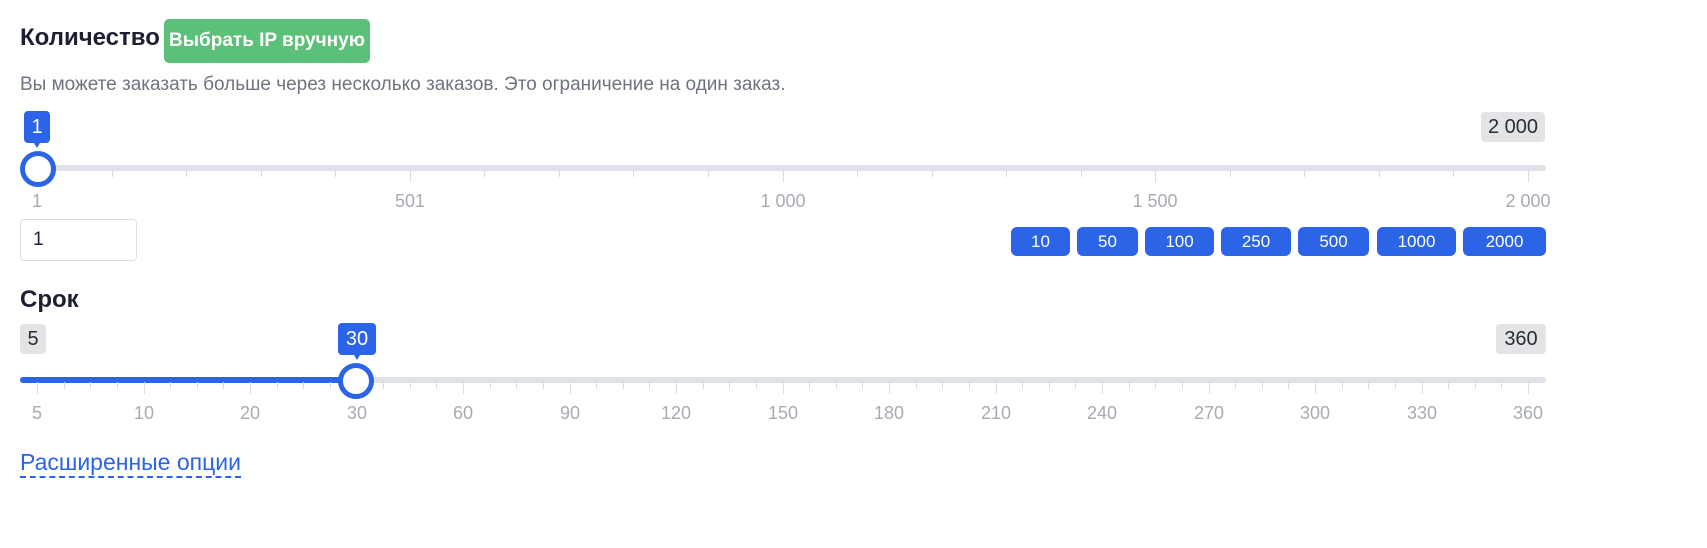 Image resolution: width=1707 pixels, height=548 pixels. I want to click on quantity-slider-handle, so click(38, 169).